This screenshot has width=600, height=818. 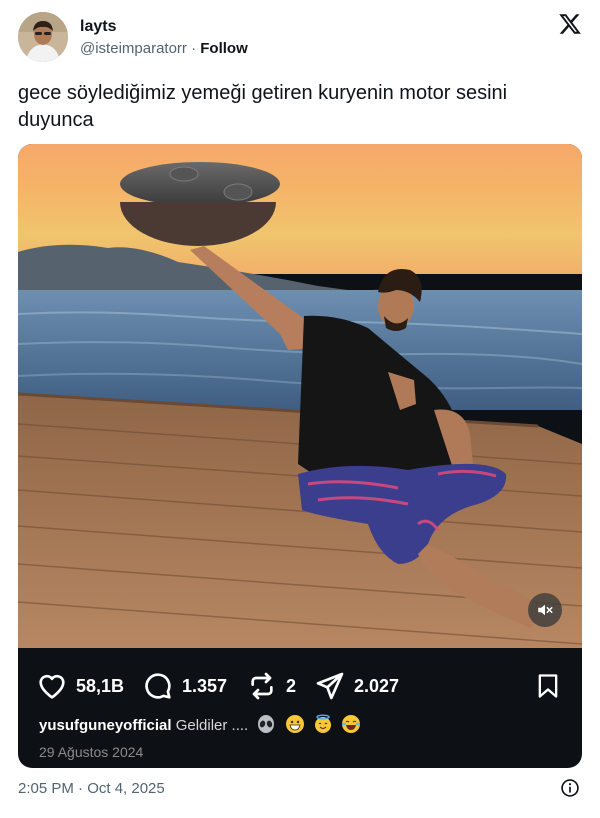 What do you see at coordinates (205, 685) in the screenshot?
I see `comment-count: 1.357` at bounding box center [205, 685].